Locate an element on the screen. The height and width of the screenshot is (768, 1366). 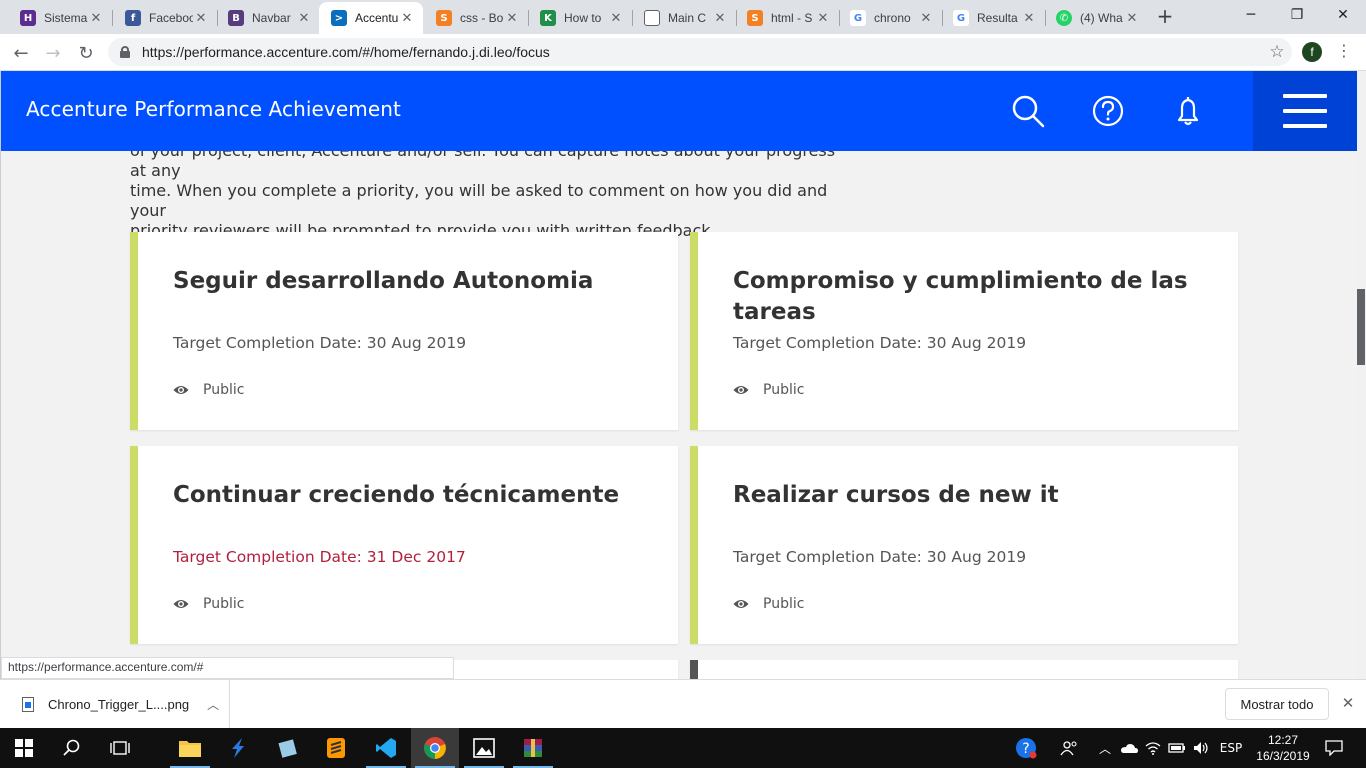
bookmark-star-icon: ☆ is located at coordinates (1277, 52).